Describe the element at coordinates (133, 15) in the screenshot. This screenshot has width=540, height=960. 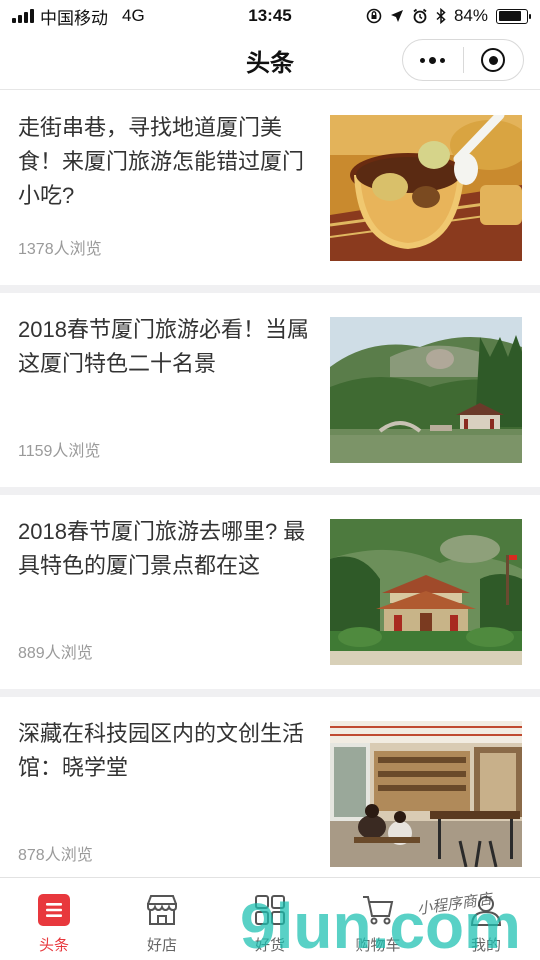
I see `network-type: 4G` at that location.